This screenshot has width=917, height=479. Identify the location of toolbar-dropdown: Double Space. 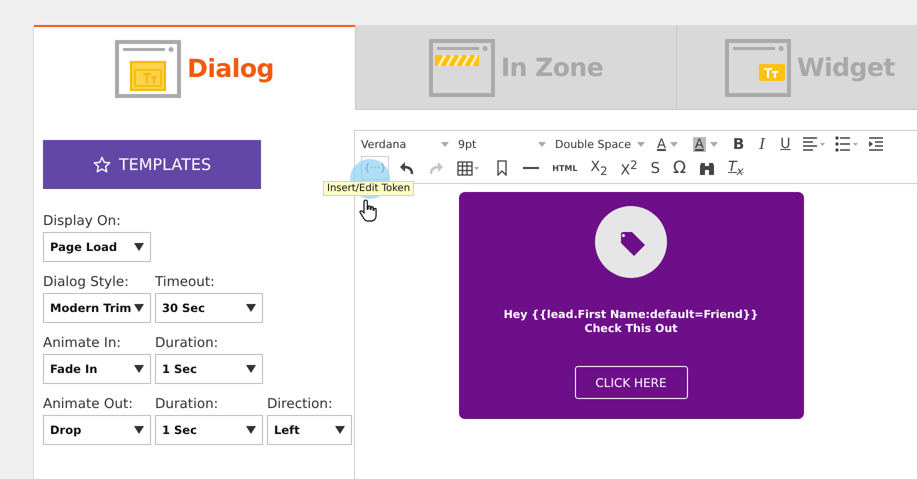
(600, 144).